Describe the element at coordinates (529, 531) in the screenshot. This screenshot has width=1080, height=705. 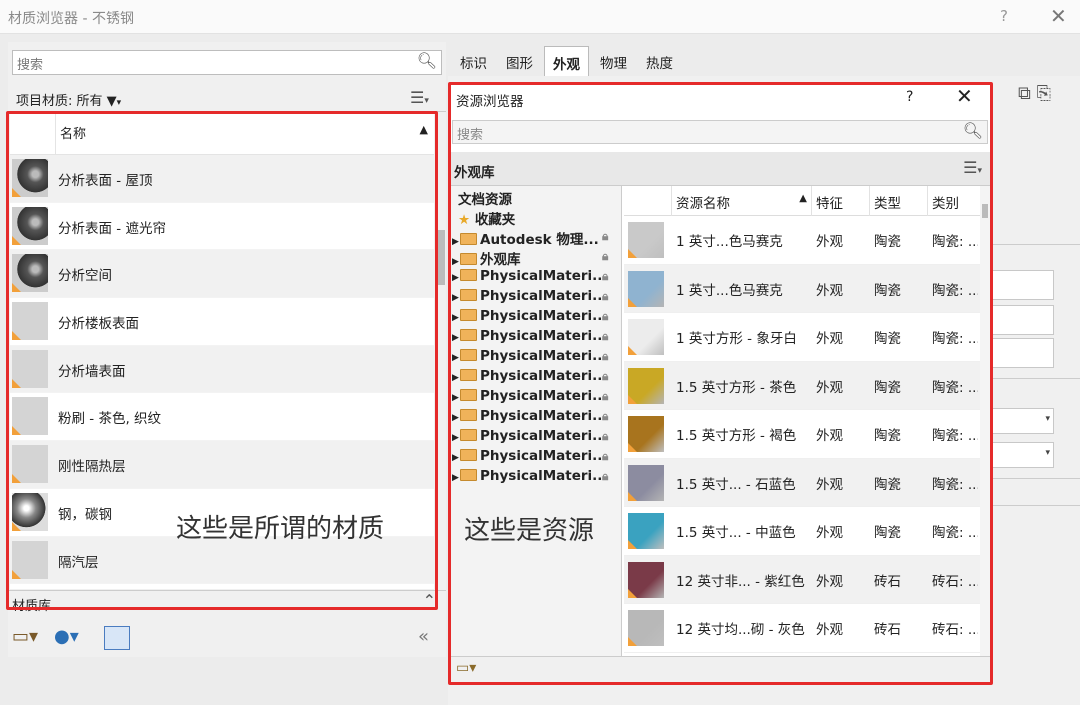
I see `assets-annotation: 这些是资源` at that location.